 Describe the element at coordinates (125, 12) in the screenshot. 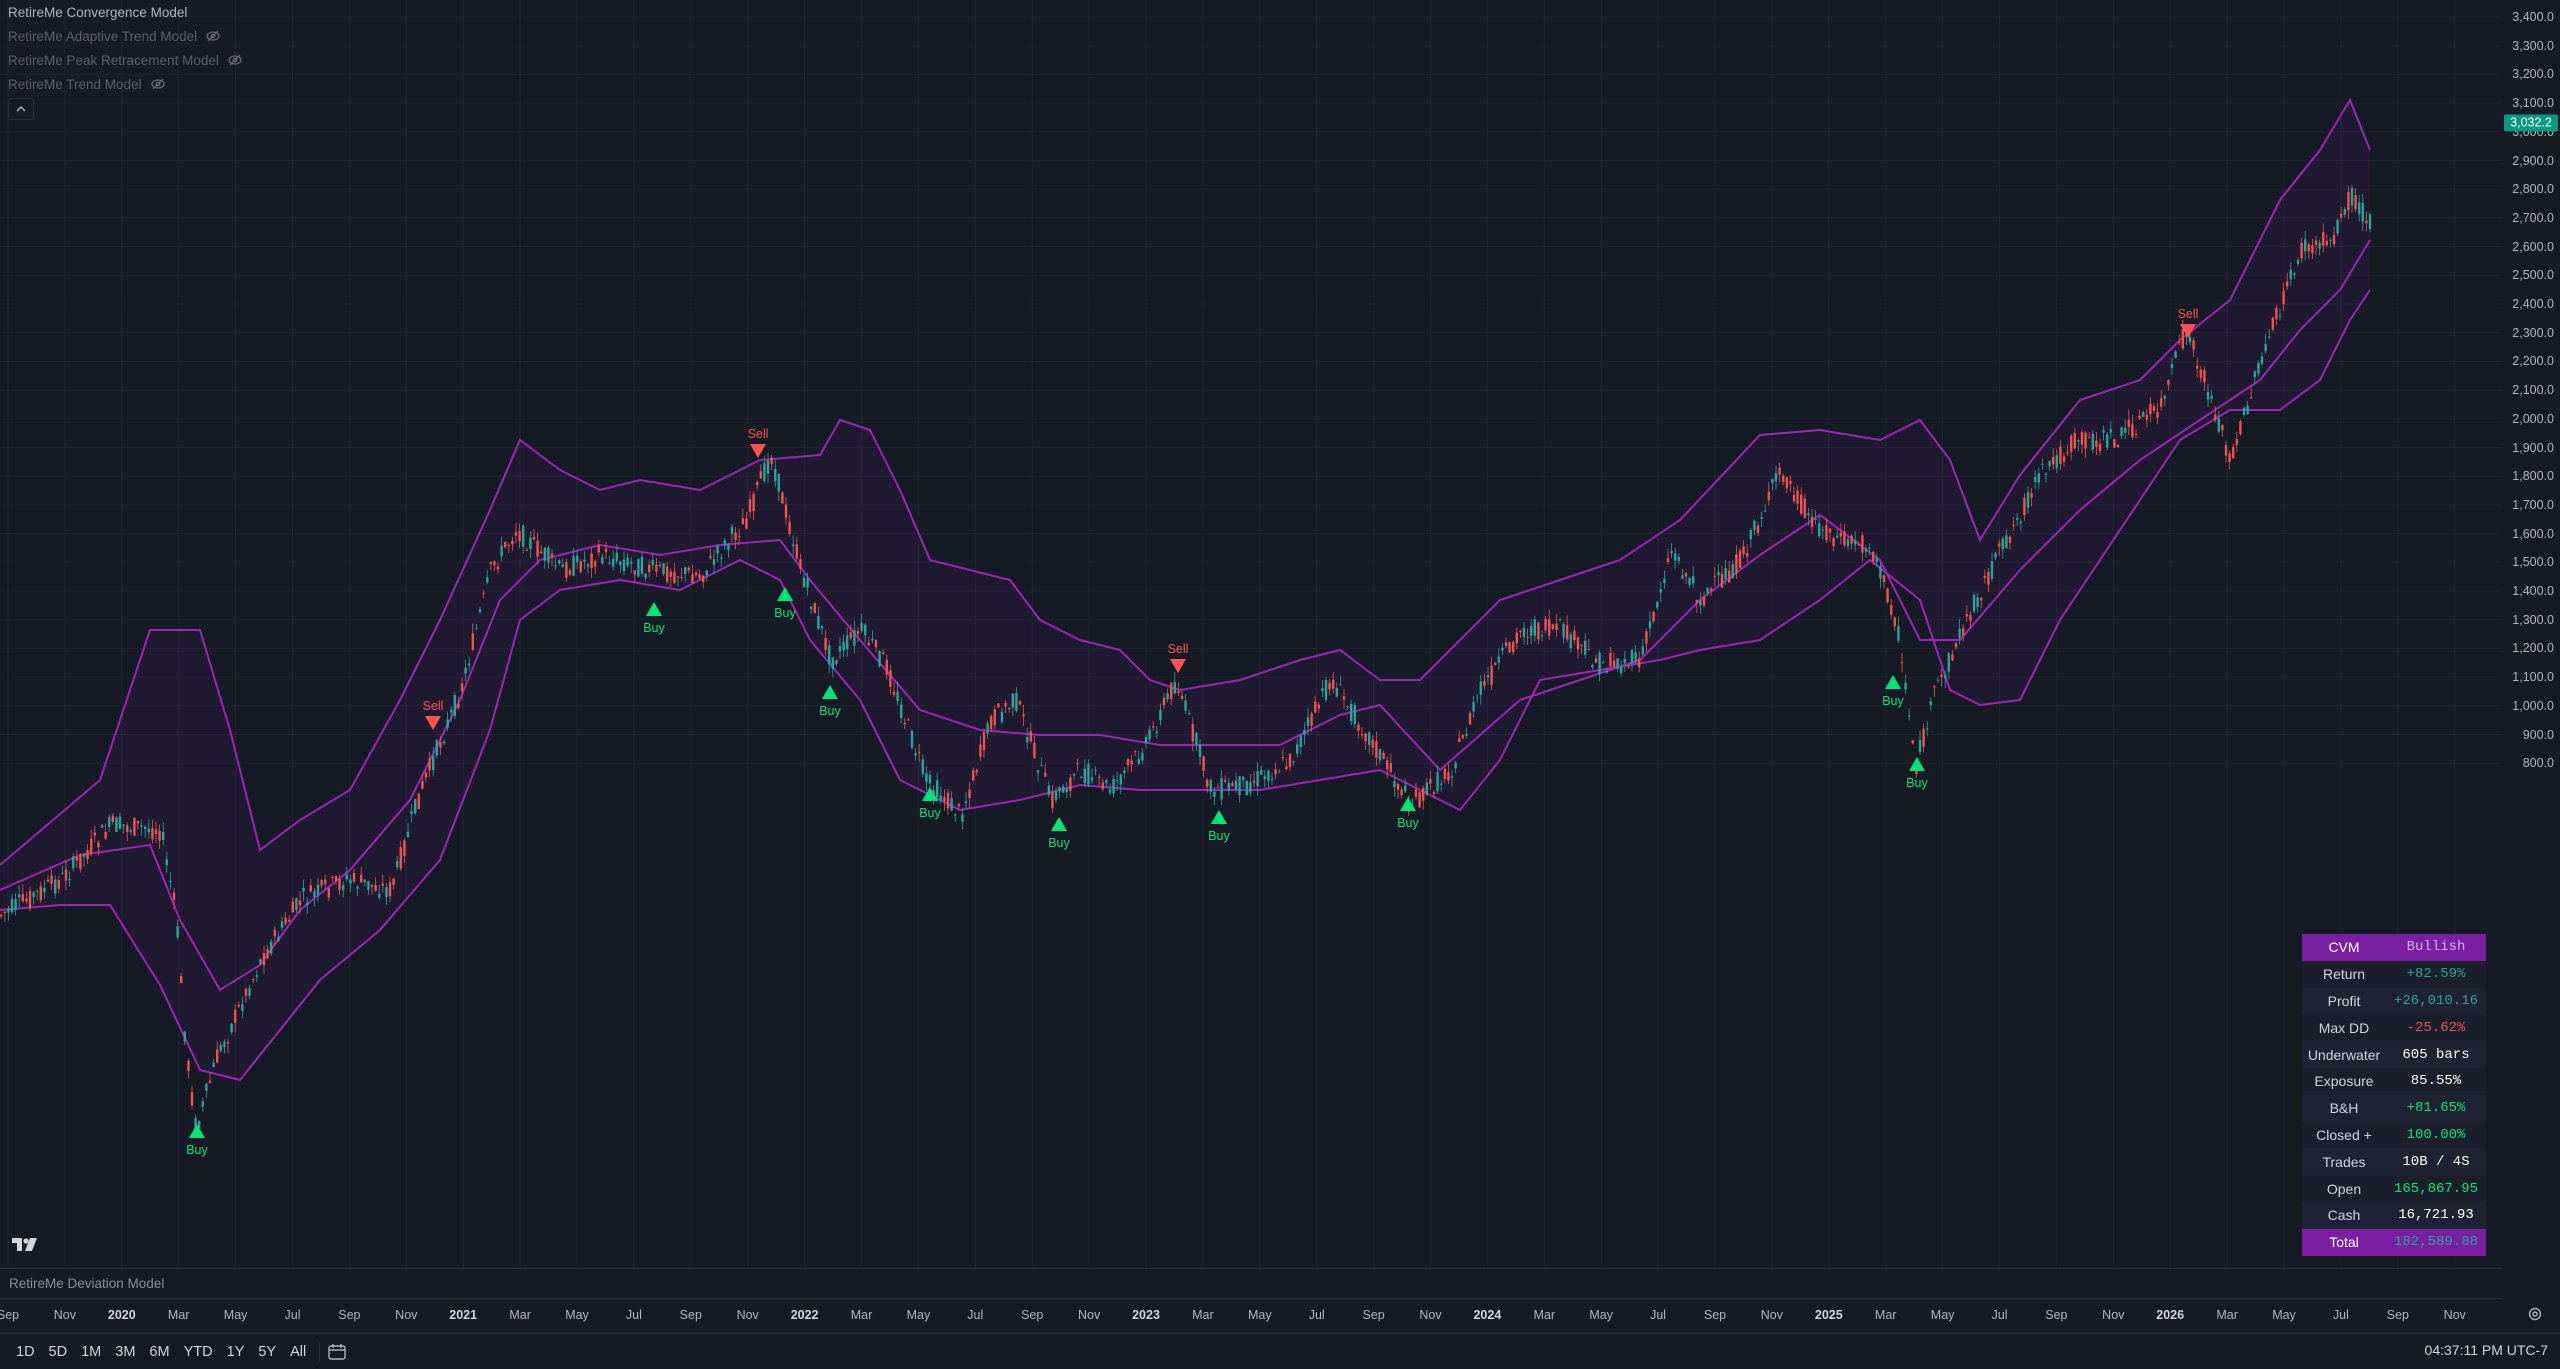

I see `legend-item: RetireMe Convergence Model` at that location.